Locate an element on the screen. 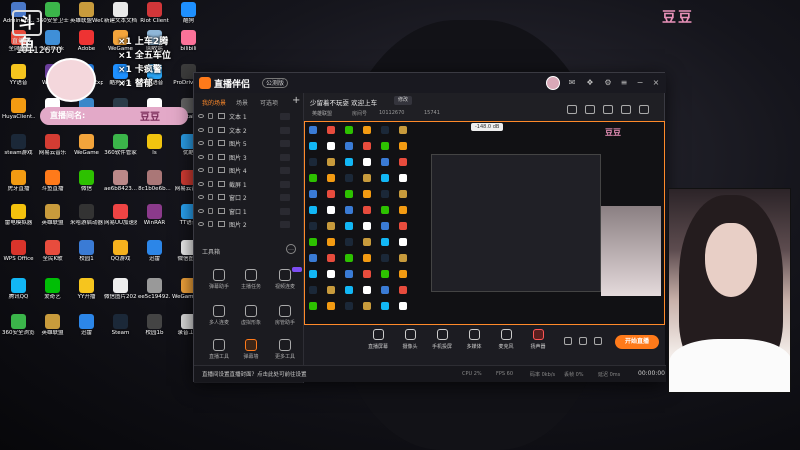 The image size is (800, 450). desktop-icon: Steam is located at coordinates (120, 330).